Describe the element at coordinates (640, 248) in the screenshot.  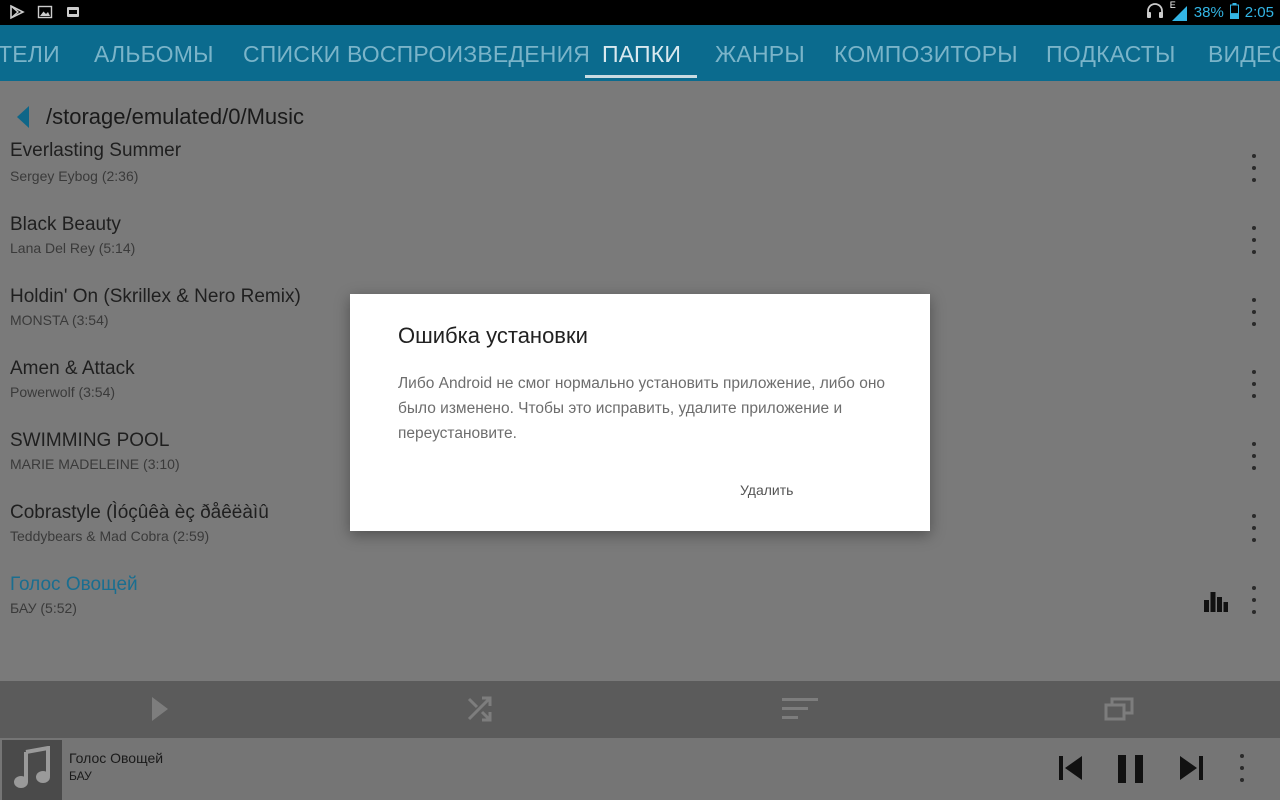
I see `list-item: Black Beauty Lana Del Rey (5:14)` at that location.